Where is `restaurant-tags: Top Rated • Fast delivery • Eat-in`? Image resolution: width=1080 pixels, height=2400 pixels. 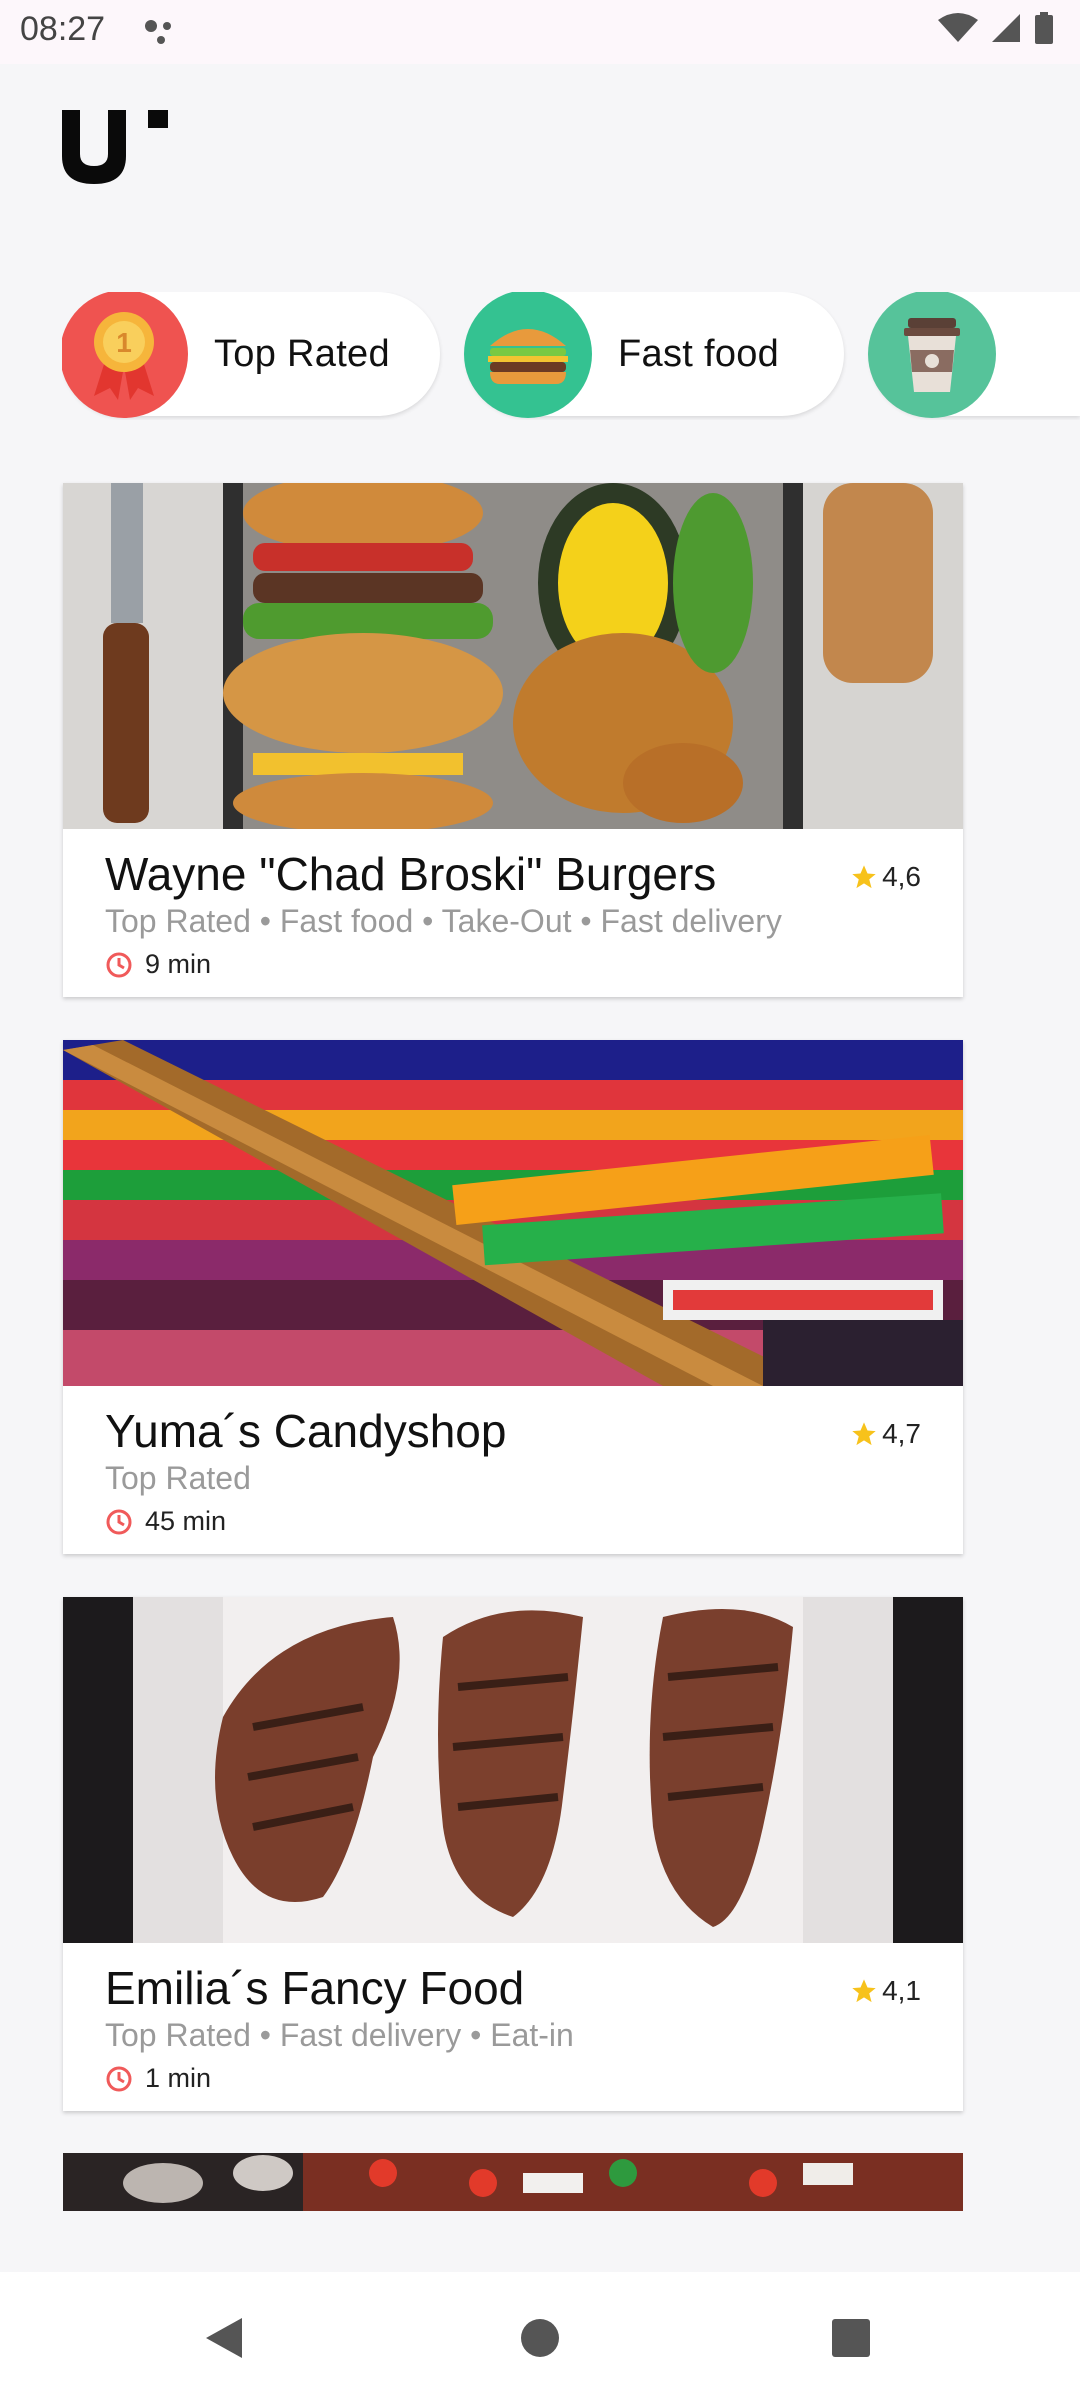 restaurant-tags: Top Rated • Fast delivery • Eat-in is located at coordinates (339, 2035).